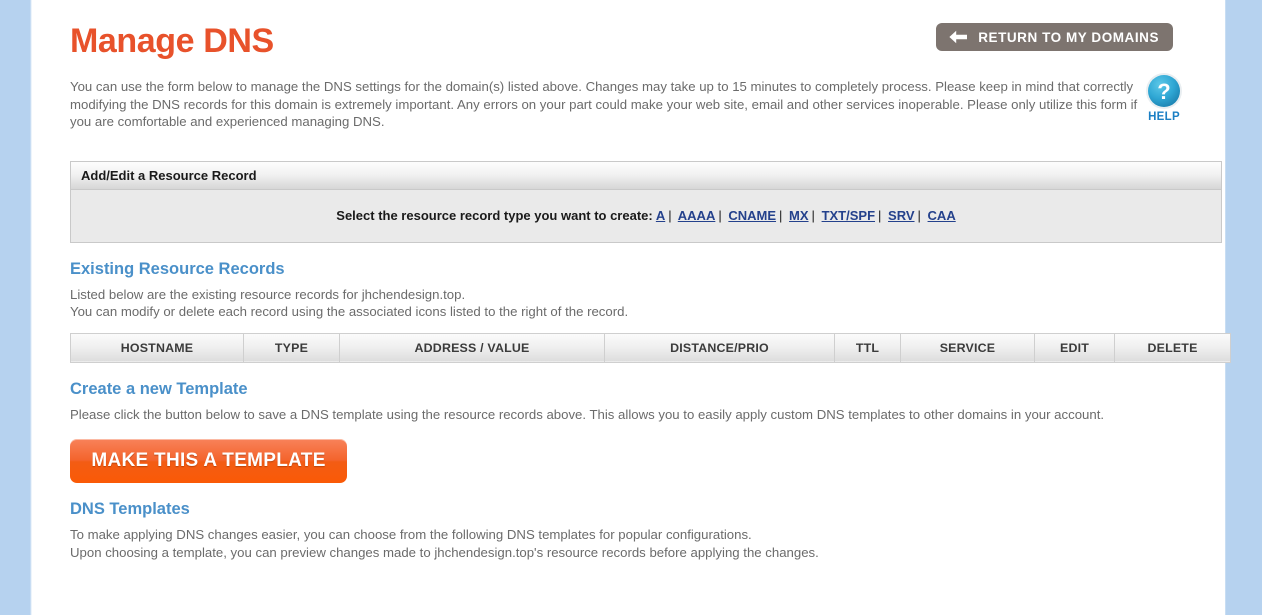  I want to click on make-template-button-label: MAKE THIS A TEMPLATE, so click(208, 460).